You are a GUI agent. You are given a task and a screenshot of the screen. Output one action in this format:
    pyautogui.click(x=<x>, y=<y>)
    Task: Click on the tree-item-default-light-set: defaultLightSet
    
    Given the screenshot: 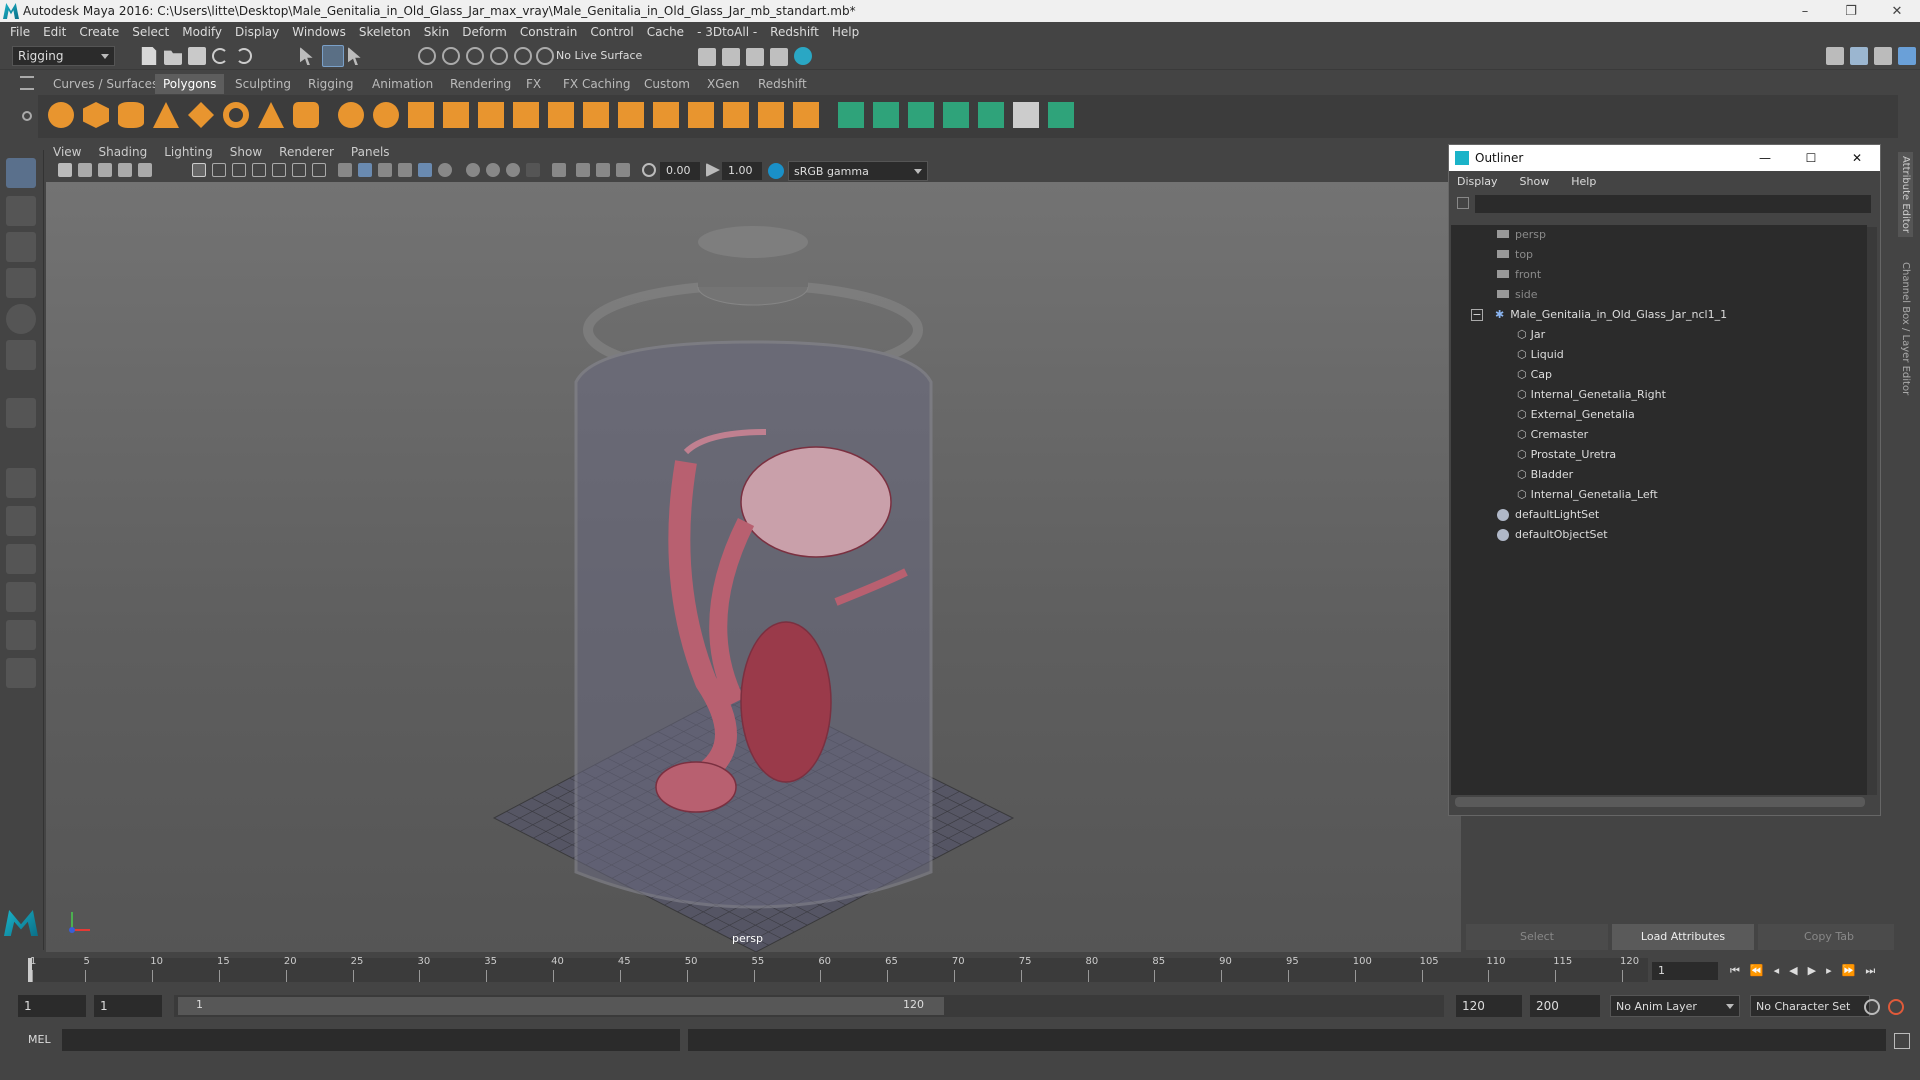 What is the action you would take?
    pyautogui.click(x=1548, y=515)
    